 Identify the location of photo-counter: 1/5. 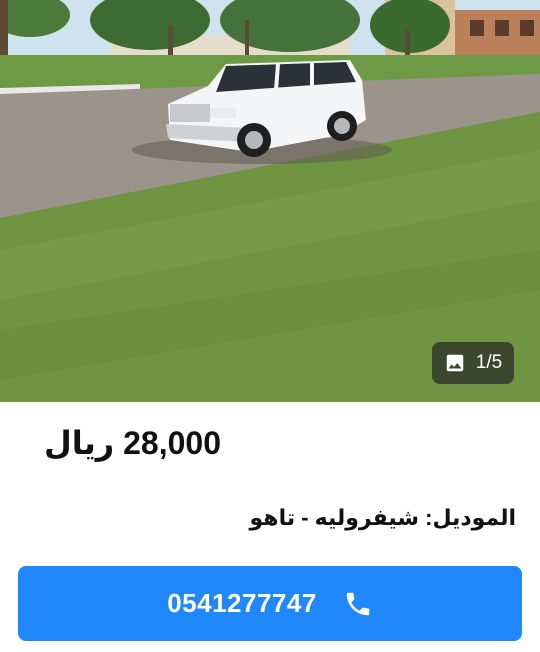
(473, 363).